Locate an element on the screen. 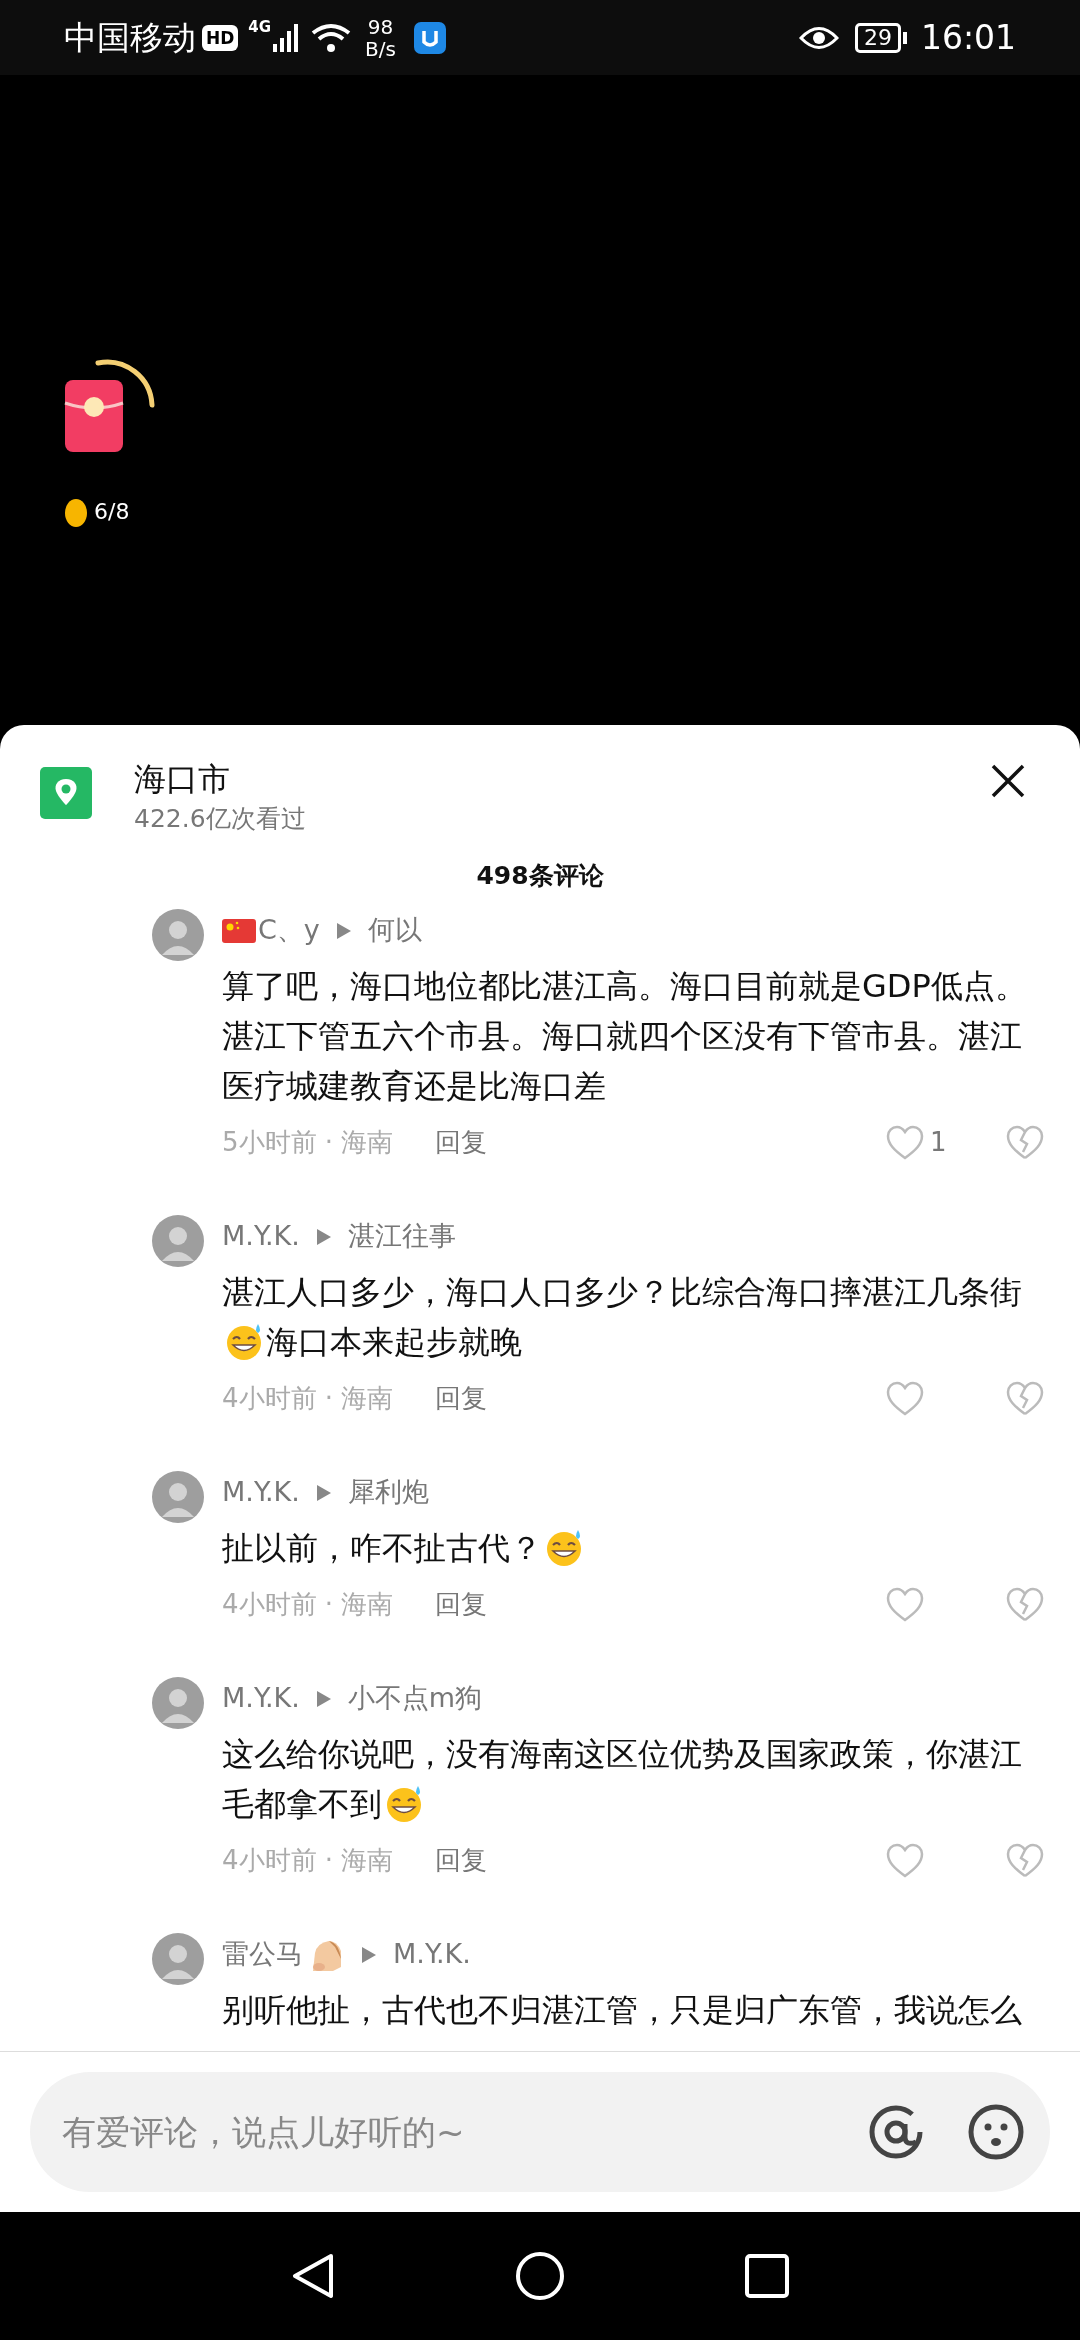  recents-icon is located at coordinates (767, 2276).